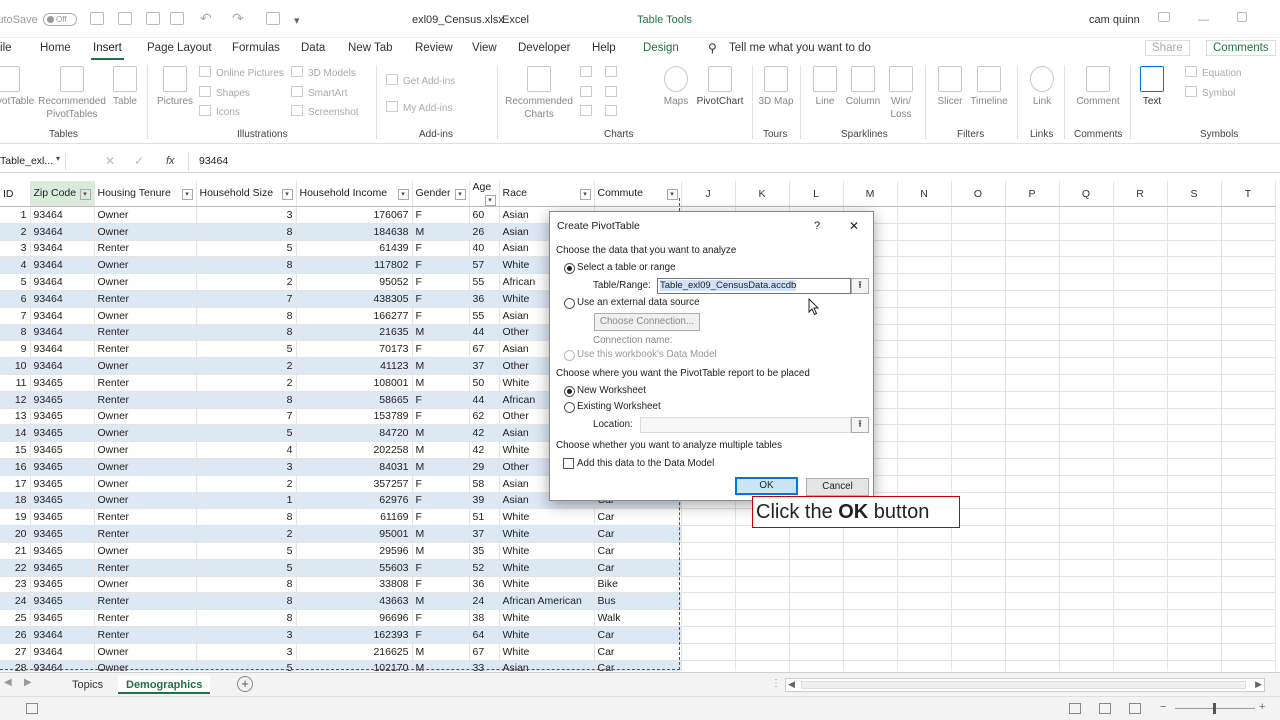  What do you see at coordinates (484, 665) in the screenshot?
I see `table-cell: 33` at bounding box center [484, 665].